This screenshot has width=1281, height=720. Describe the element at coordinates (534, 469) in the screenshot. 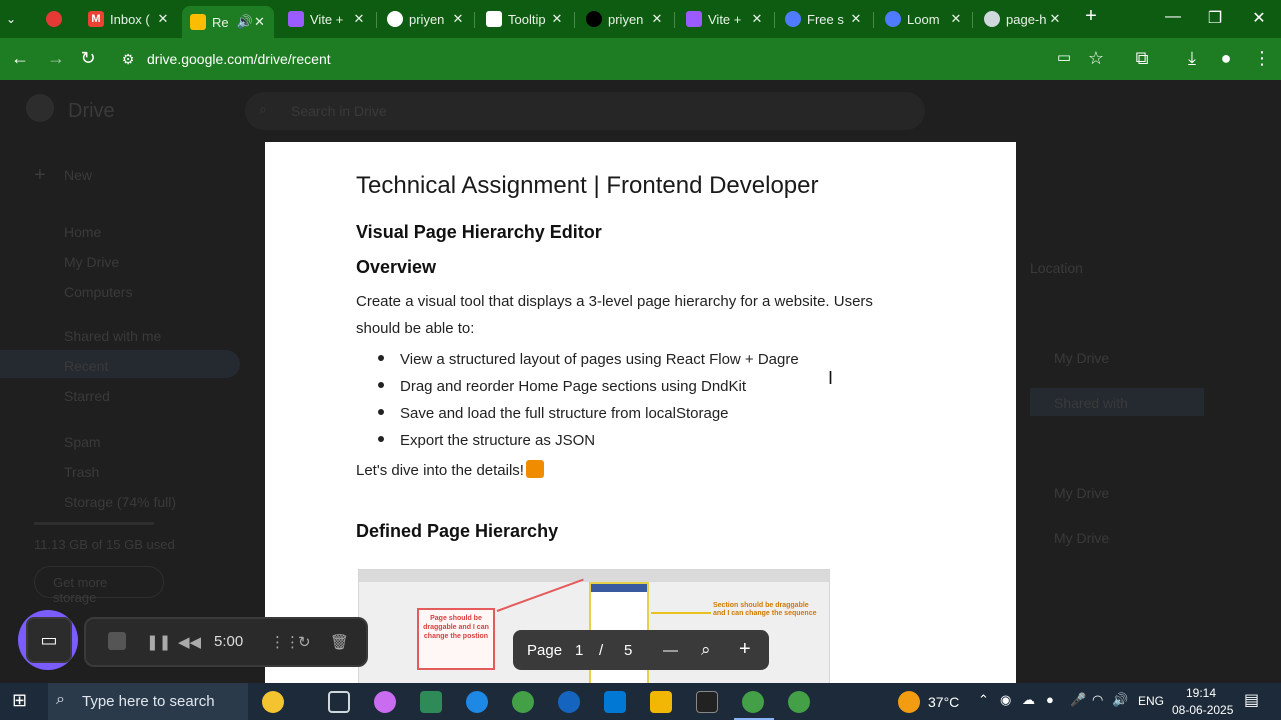

I see `fast-forward-emoji-icon` at that location.